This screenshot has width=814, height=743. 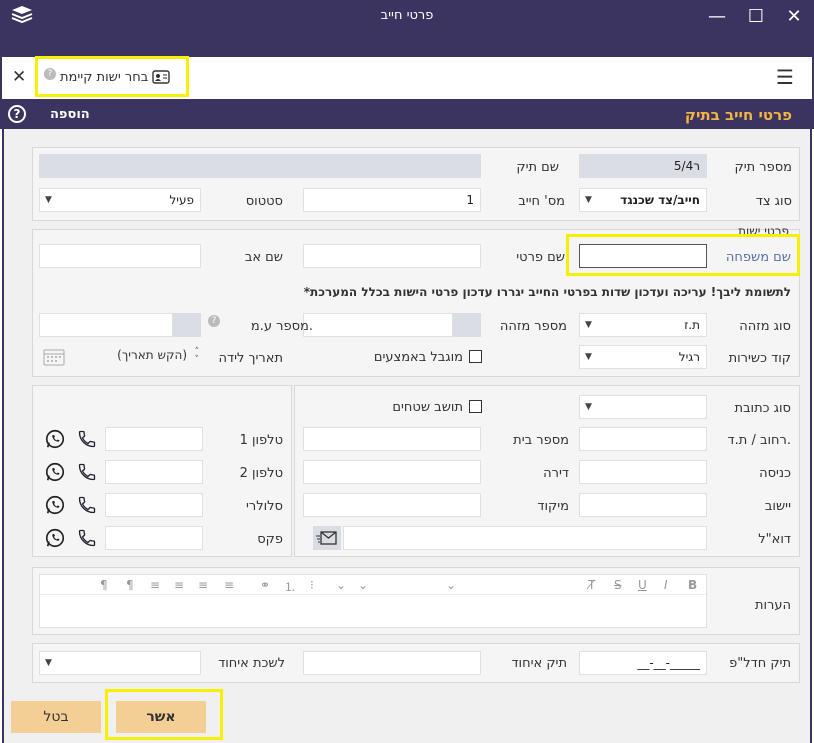 What do you see at coordinates (618, 585) in the screenshot?
I see `strikethrough-icon: S̶` at bounding box center [618, 585].